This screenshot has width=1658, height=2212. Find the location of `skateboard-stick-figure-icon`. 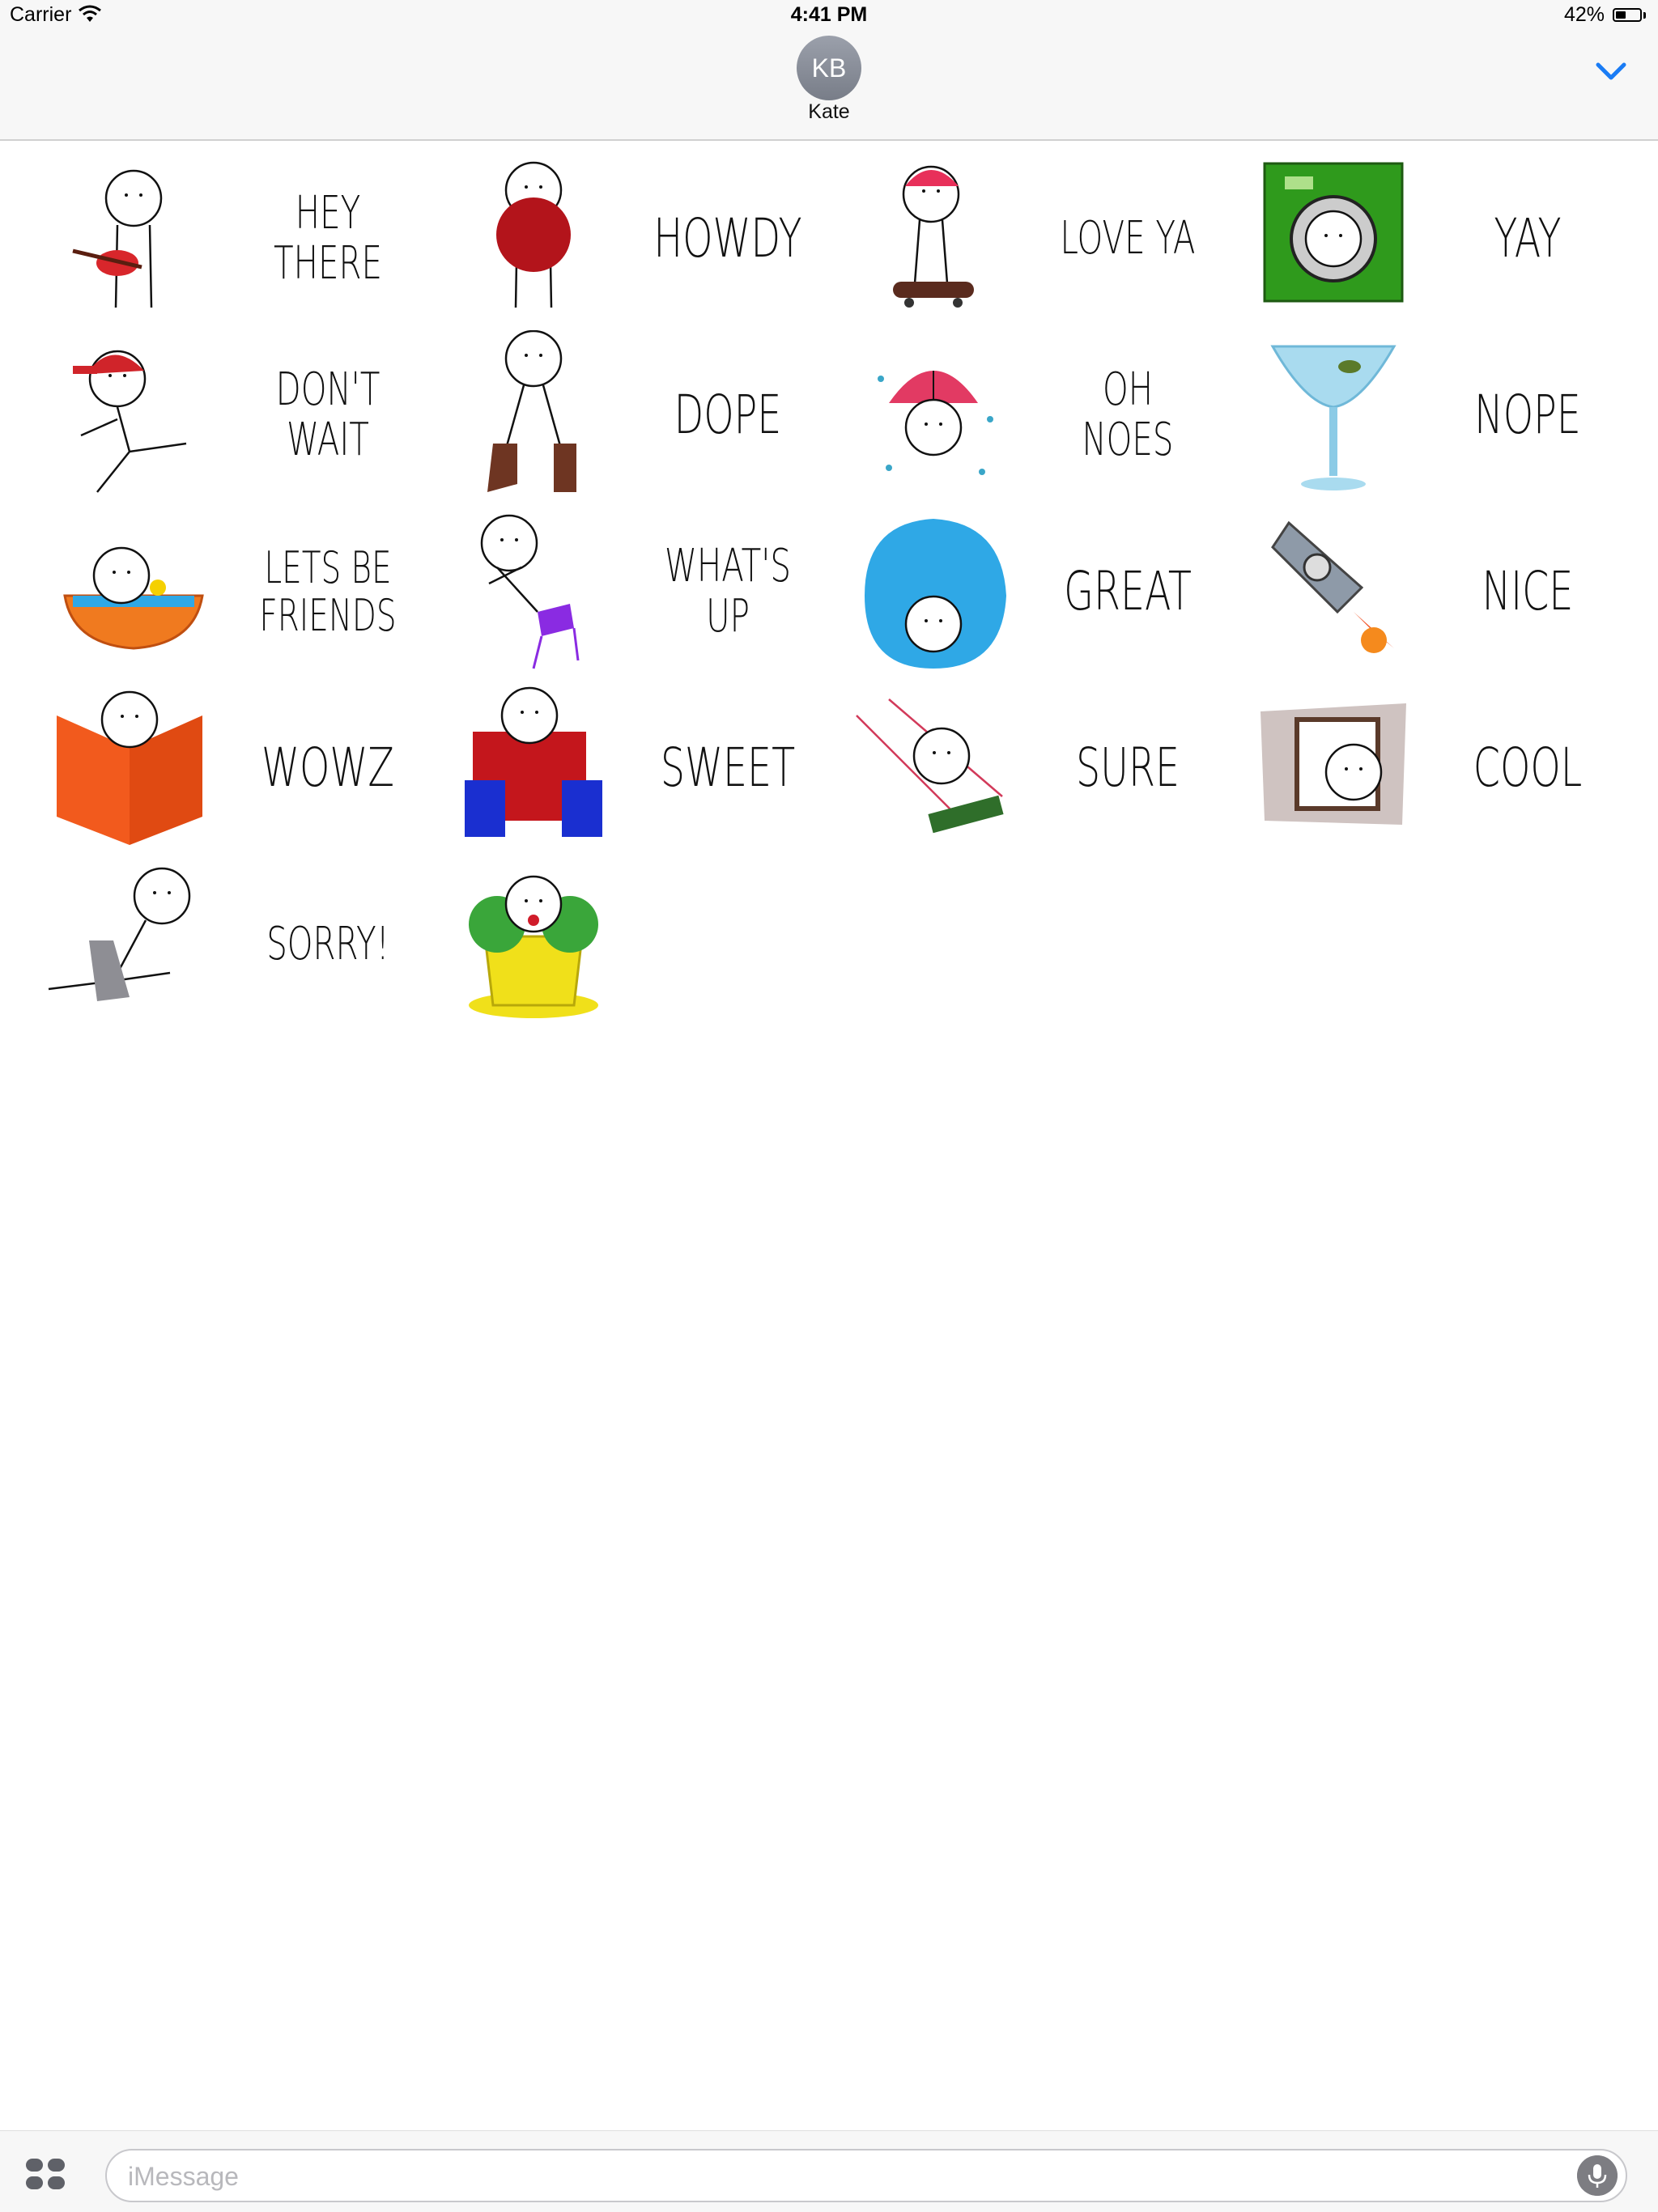

skateboard-stick-figure-icon is located at coordinates (933, 236).